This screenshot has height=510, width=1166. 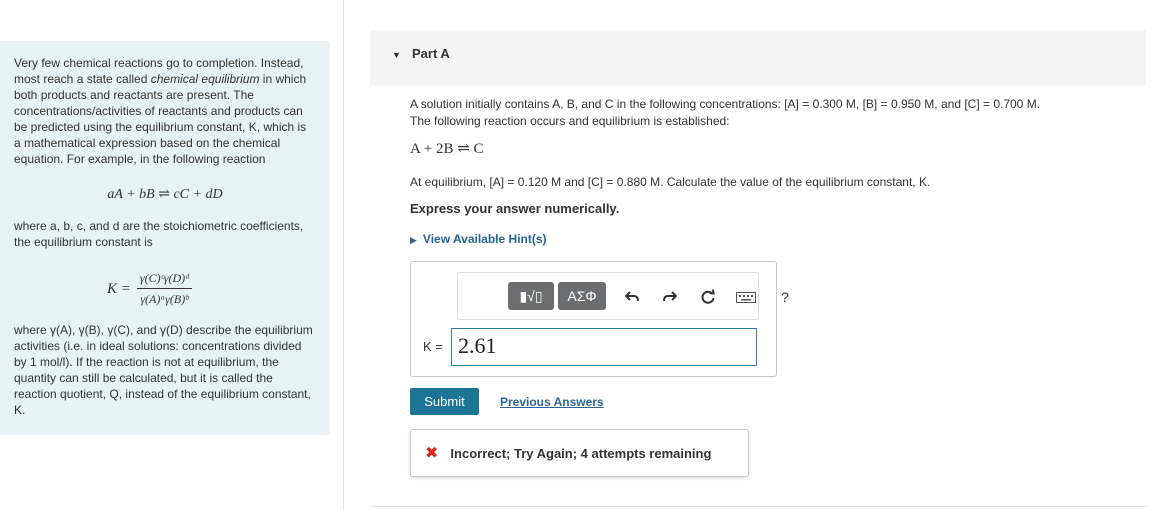 What do you see at coordinates (785, 297) in the screenshot?
I see `help-icon: ?` at bounding box center [785, 297].